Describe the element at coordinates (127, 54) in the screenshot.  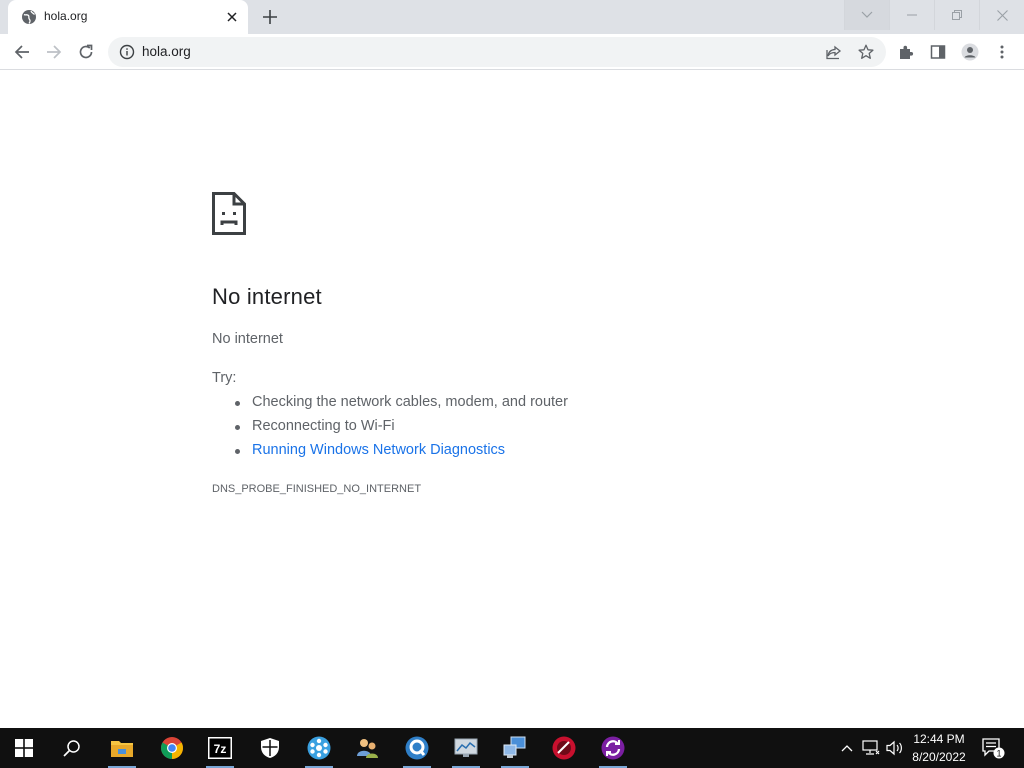
I see `info-icon` at that location.